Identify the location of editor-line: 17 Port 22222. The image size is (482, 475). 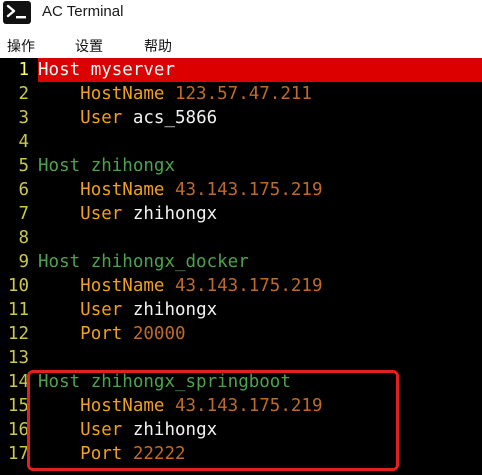
(241, 454).